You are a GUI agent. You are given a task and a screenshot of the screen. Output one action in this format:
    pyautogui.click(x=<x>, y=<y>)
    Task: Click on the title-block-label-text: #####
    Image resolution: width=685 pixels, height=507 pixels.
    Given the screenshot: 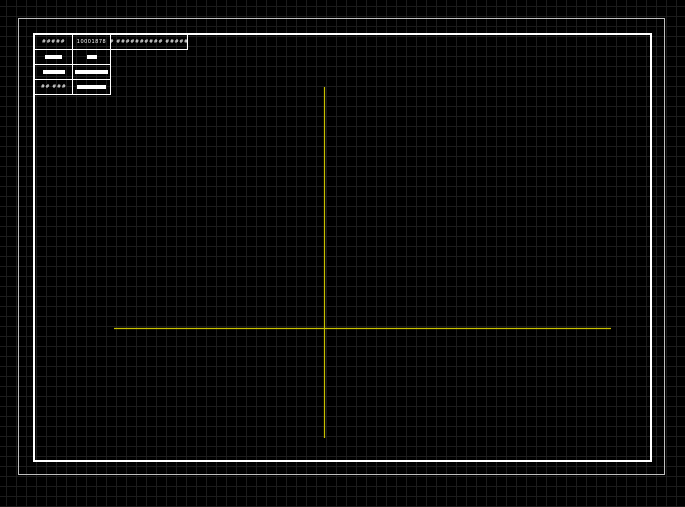 What is the action you would take?
    pyautogui.click(x=53, y=41)
    